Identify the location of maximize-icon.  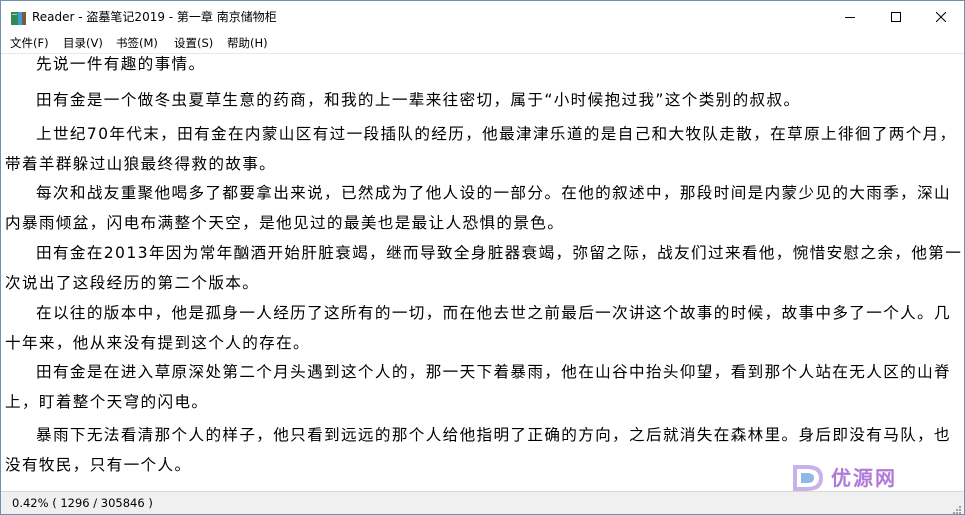
(896, 17).